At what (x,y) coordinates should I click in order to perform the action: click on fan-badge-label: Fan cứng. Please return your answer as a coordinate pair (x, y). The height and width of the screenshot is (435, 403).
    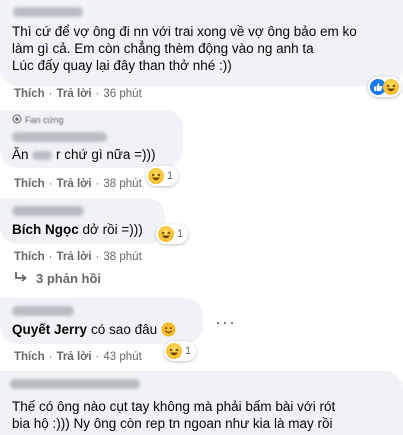
    Looking at the image, I should click on (44, 120).